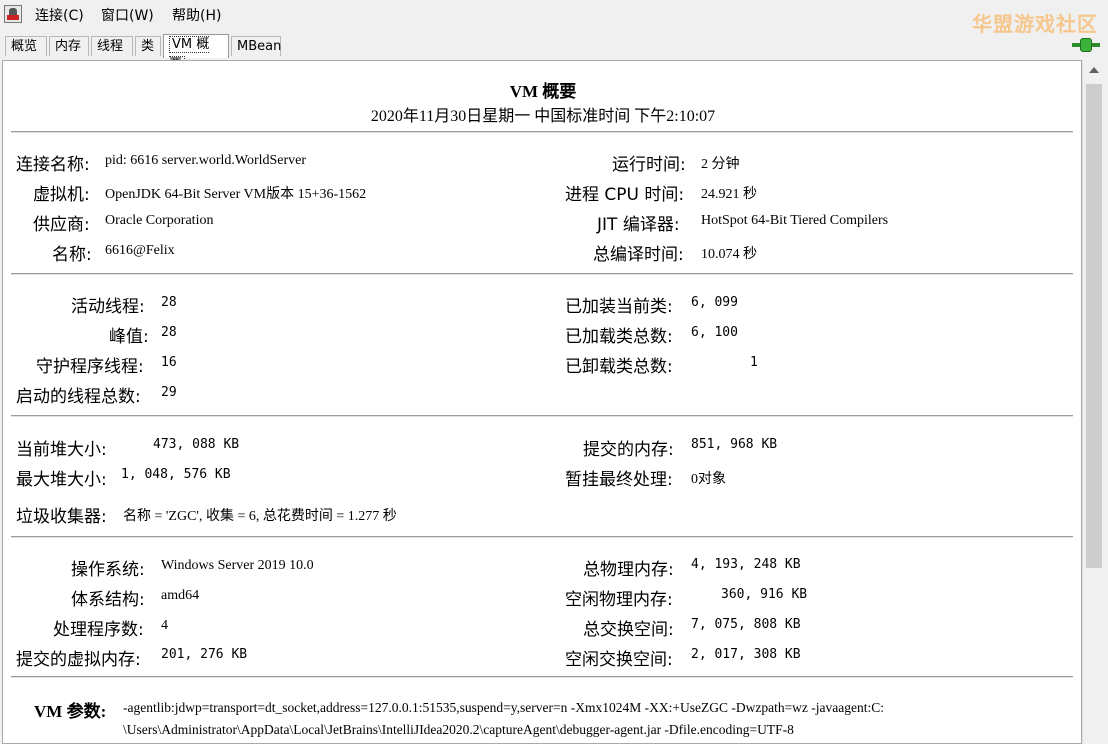 This screenshot has width=1108, height=744. Describe the element at coordinates (13, 14) in the screenshot. I see `jconsole-app-icon` at that location.